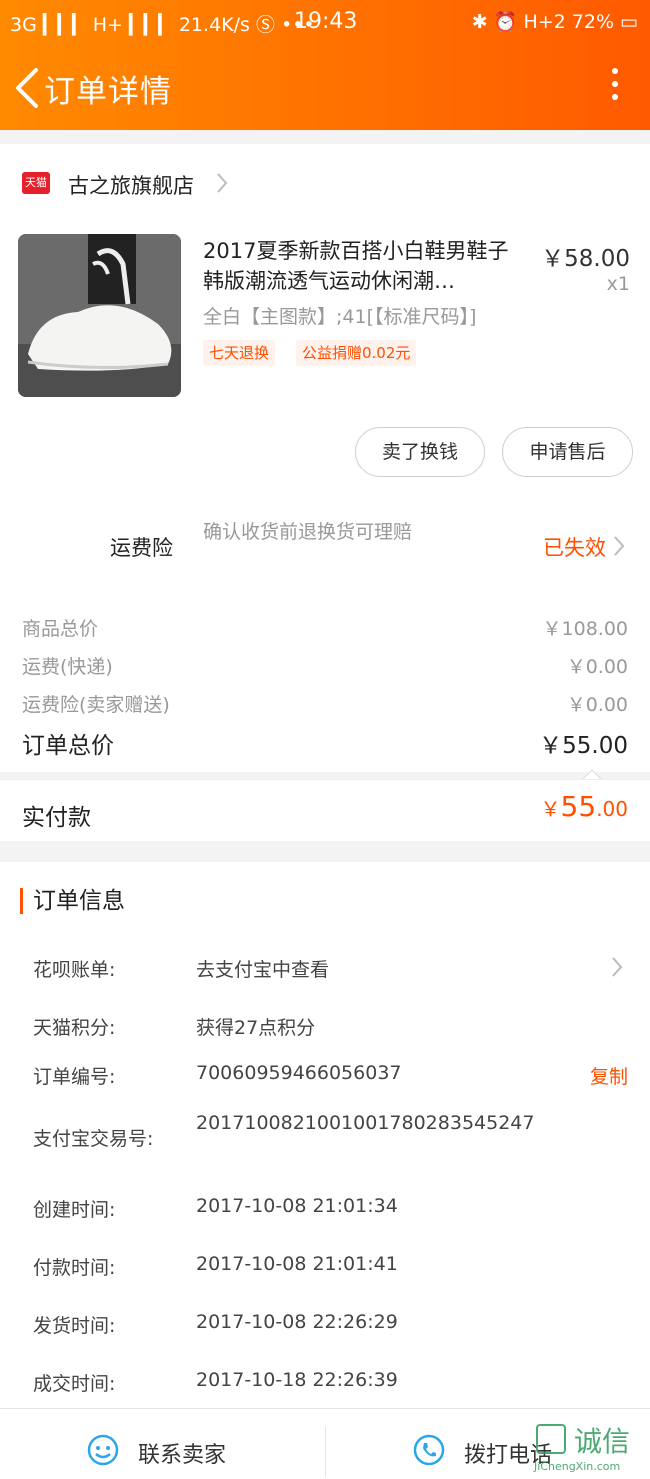 This screenshot has width=650, height=1479. What do you see at coordinates (74, 1326) in the screenshot?
I see `shipped-time-label: 发货时间:` at bounding box center [74, 1326].